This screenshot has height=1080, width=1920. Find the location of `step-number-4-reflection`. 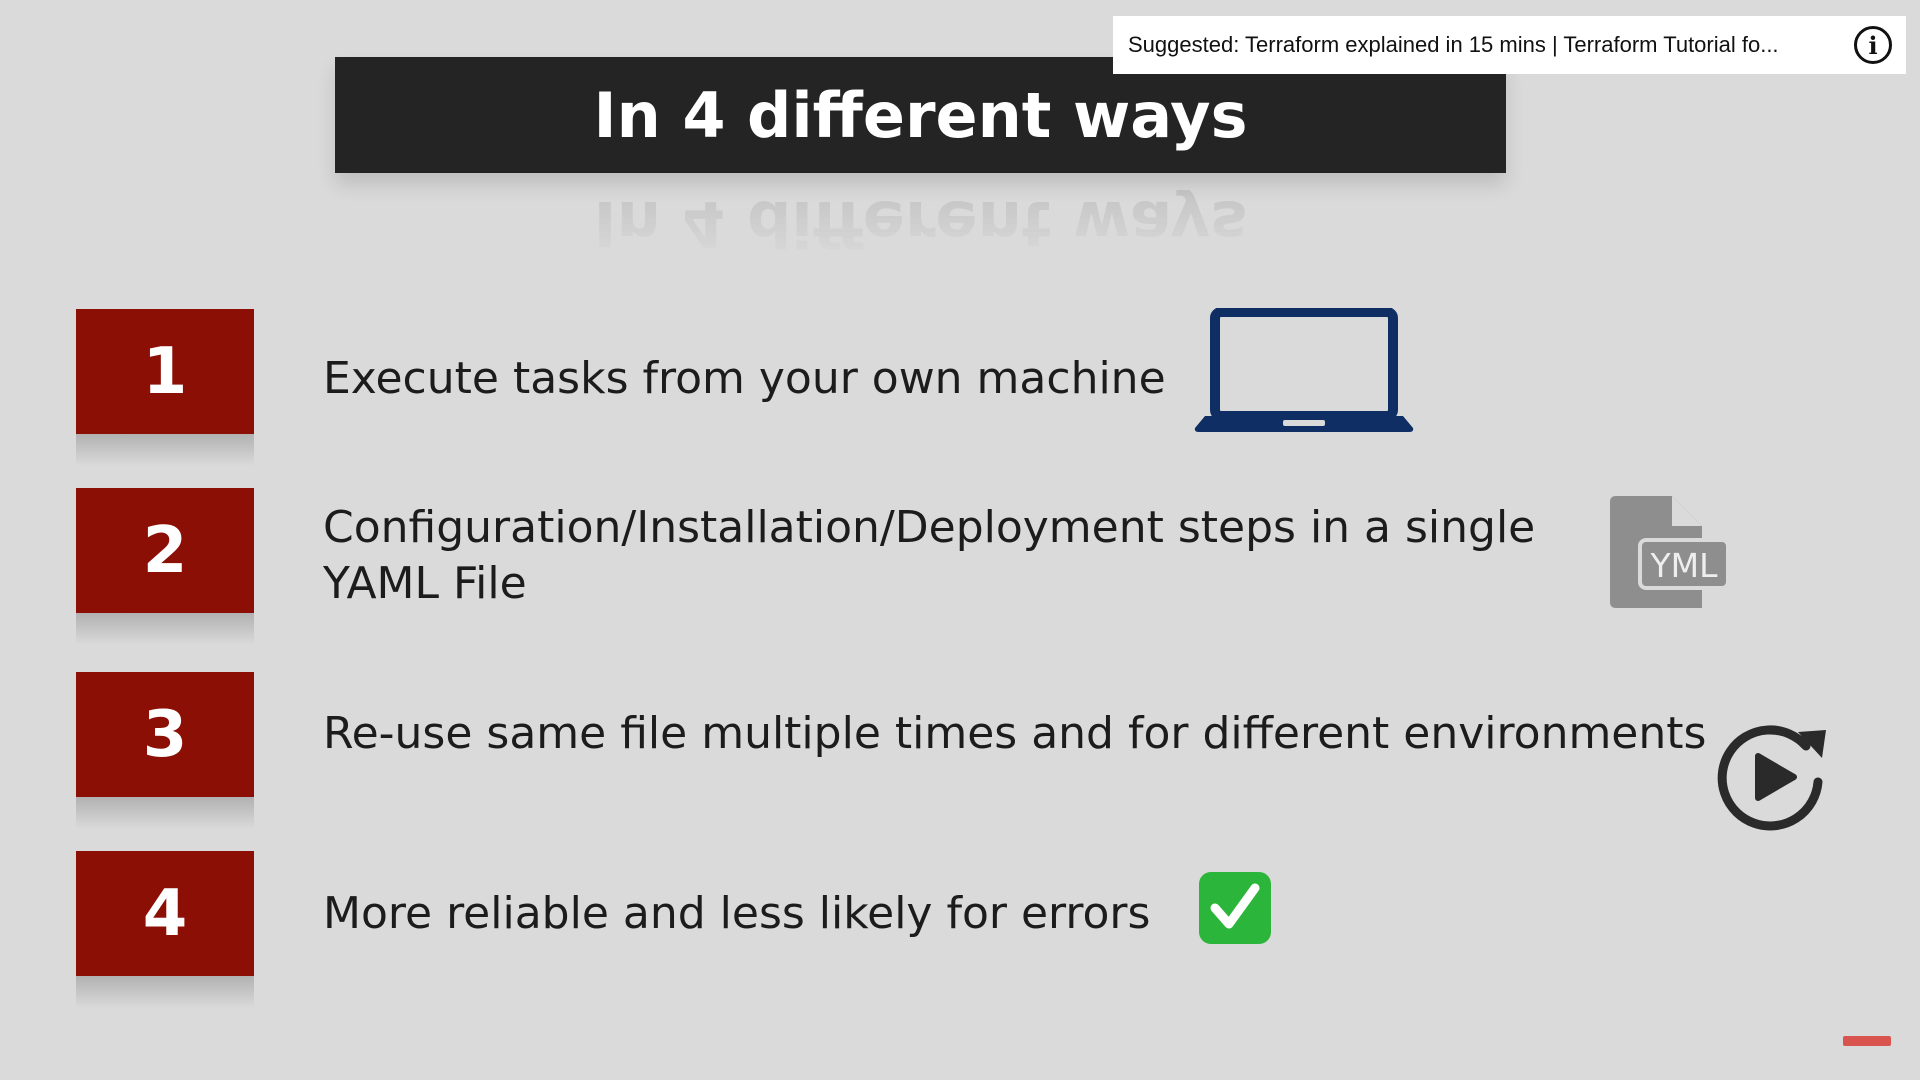

step-number-4-reflection is located at coordinates (165, 992).